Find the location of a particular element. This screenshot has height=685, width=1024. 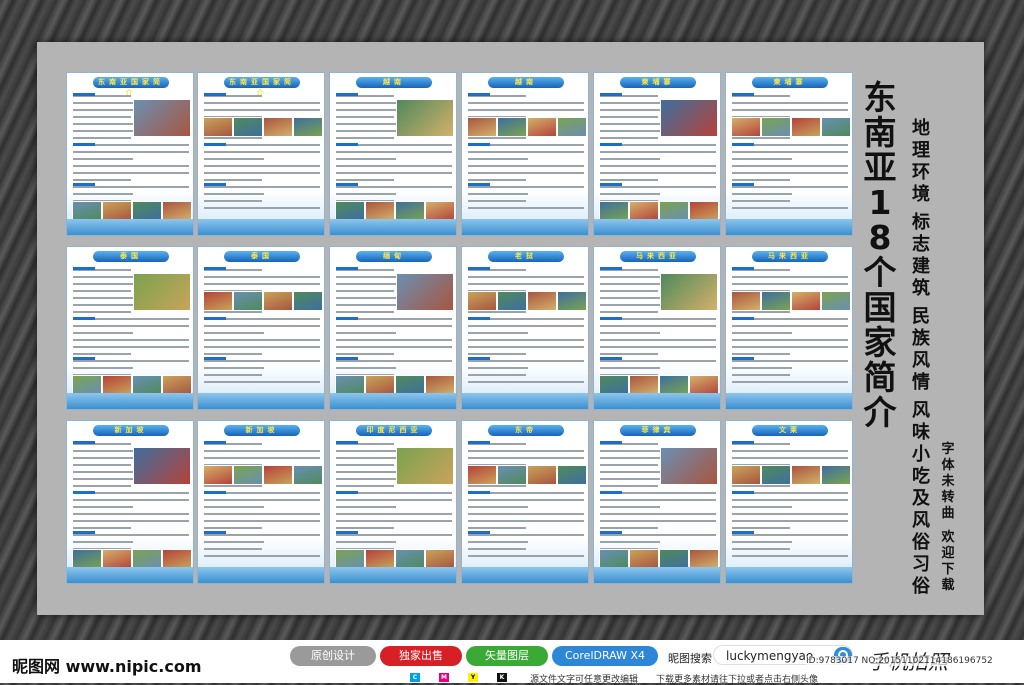

panel-header: 老挝 is located at coordinates (526, 256).